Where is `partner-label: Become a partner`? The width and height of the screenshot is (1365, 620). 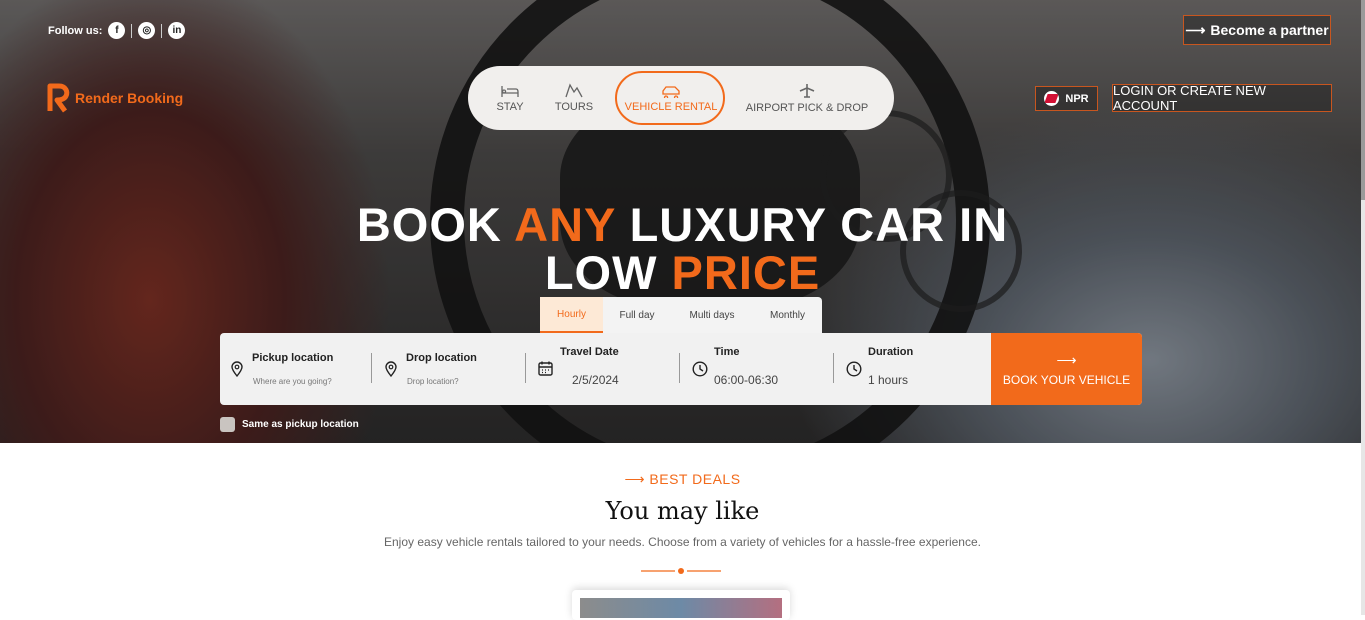
partner-label: Become a partner is located at coordinates (1269, 30).